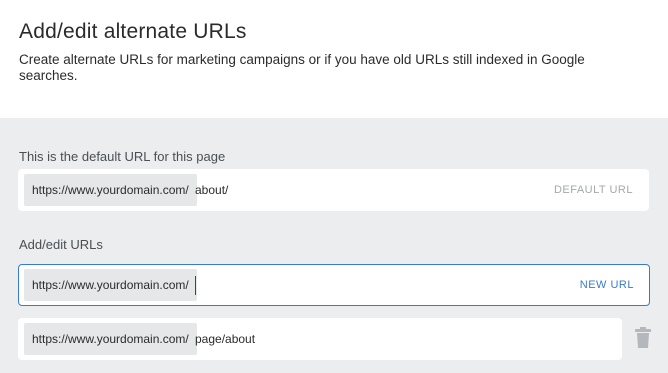  Describe the element at coordinates (61, 244) in the screenshot. I see `edit-urls-label: Add/edit URLs` at that location.